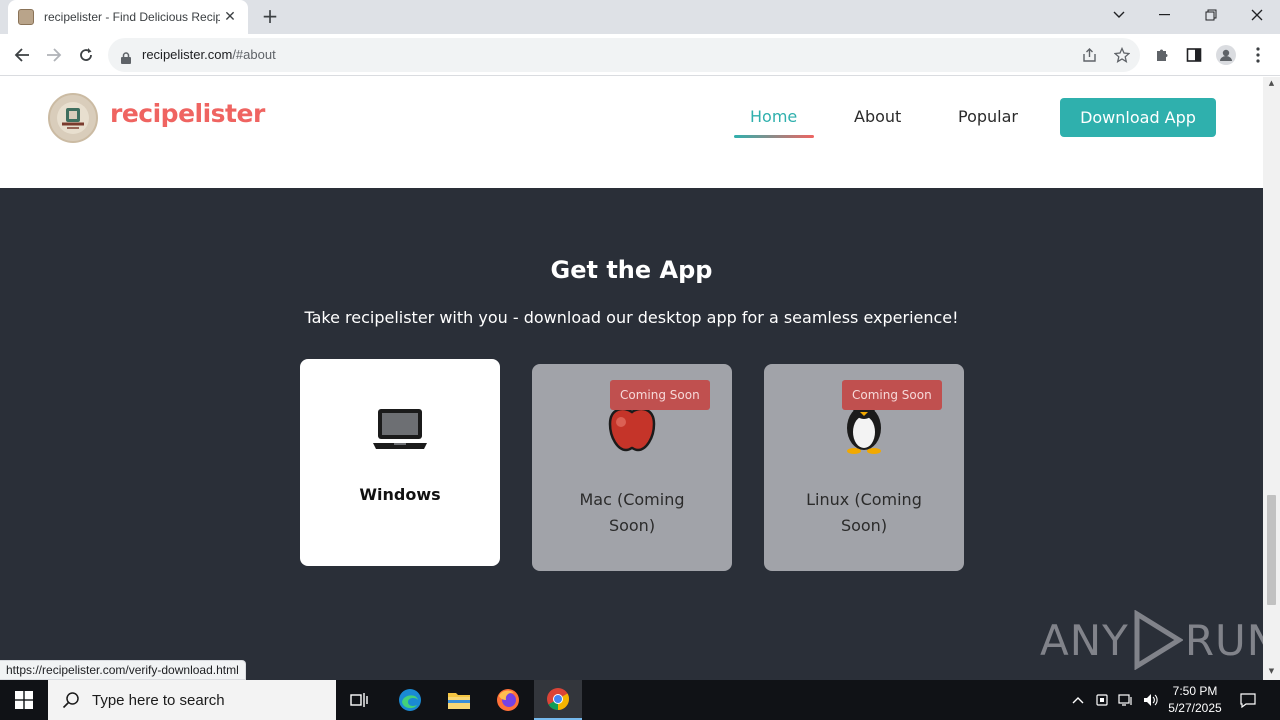  Describe the element at coordinates (558, 700) in the screenshot. I see `chrome-icon` at that location.